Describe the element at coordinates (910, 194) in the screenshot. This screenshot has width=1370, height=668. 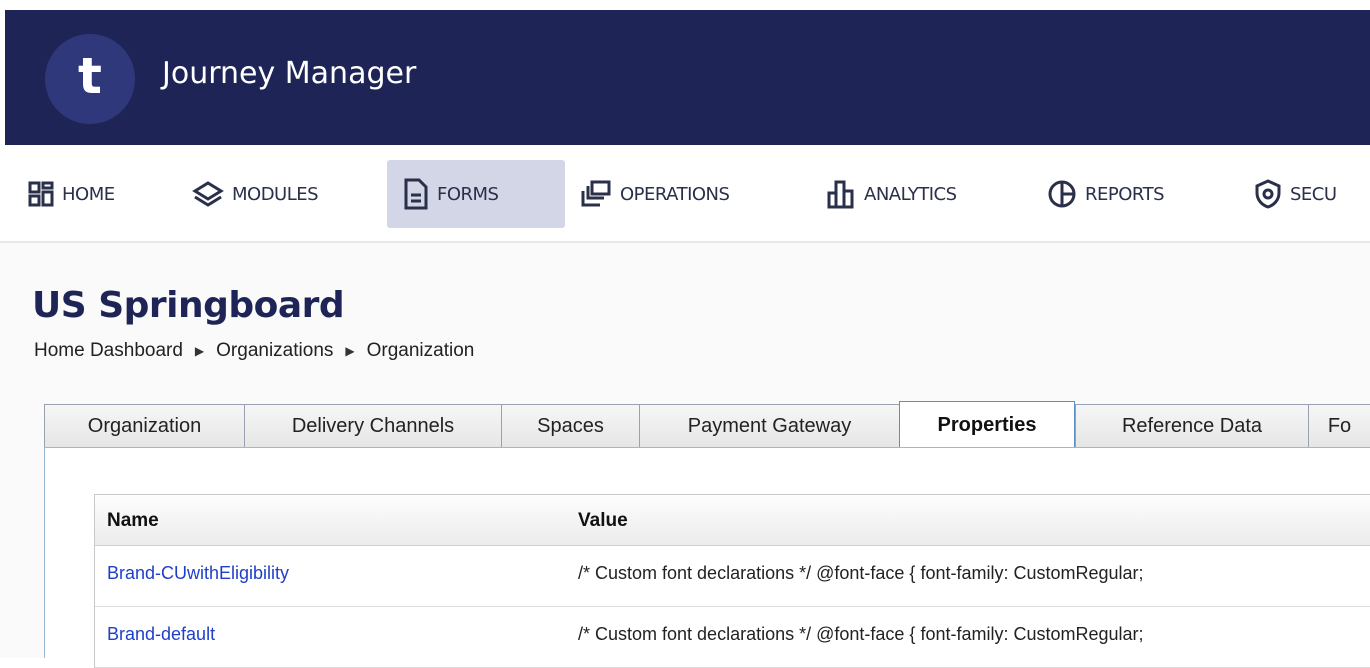
I see `nav-analytics-label: ANALYTICS` at that location.